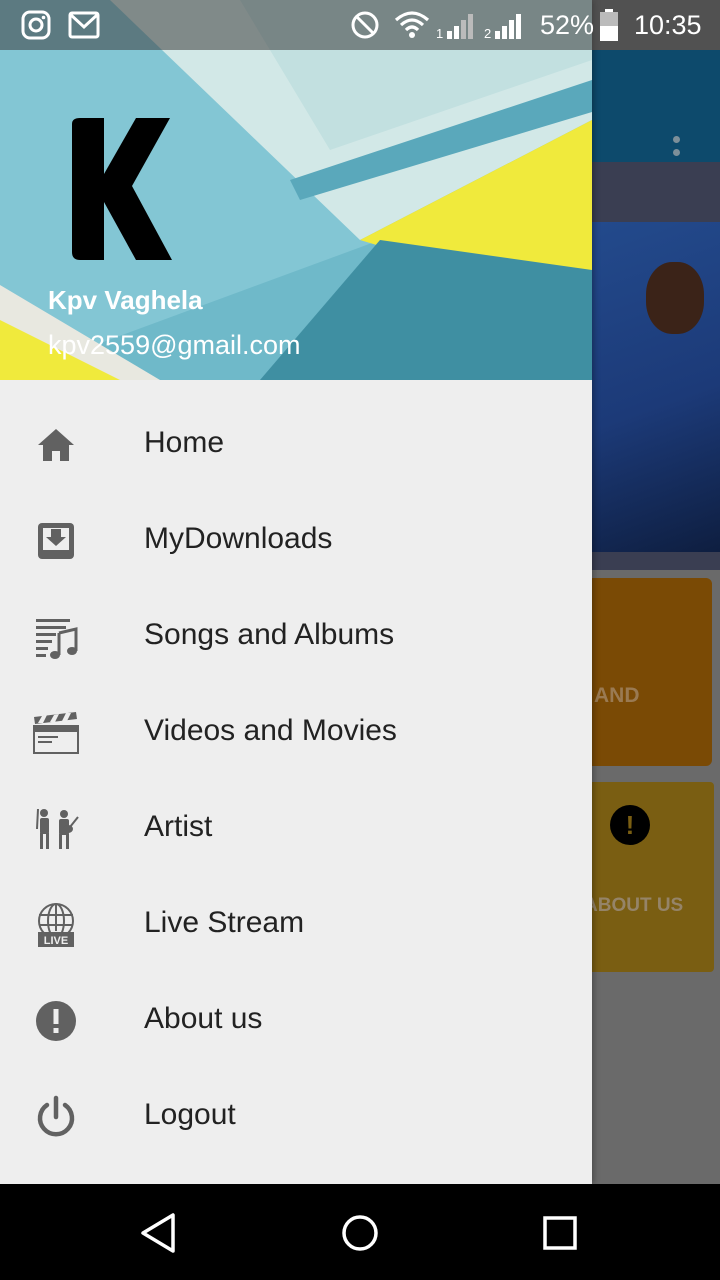  What do you see at coordinates (617, 695) in the screenshot?
I see `category-card-label: AND` at bounding box center [617, 695].